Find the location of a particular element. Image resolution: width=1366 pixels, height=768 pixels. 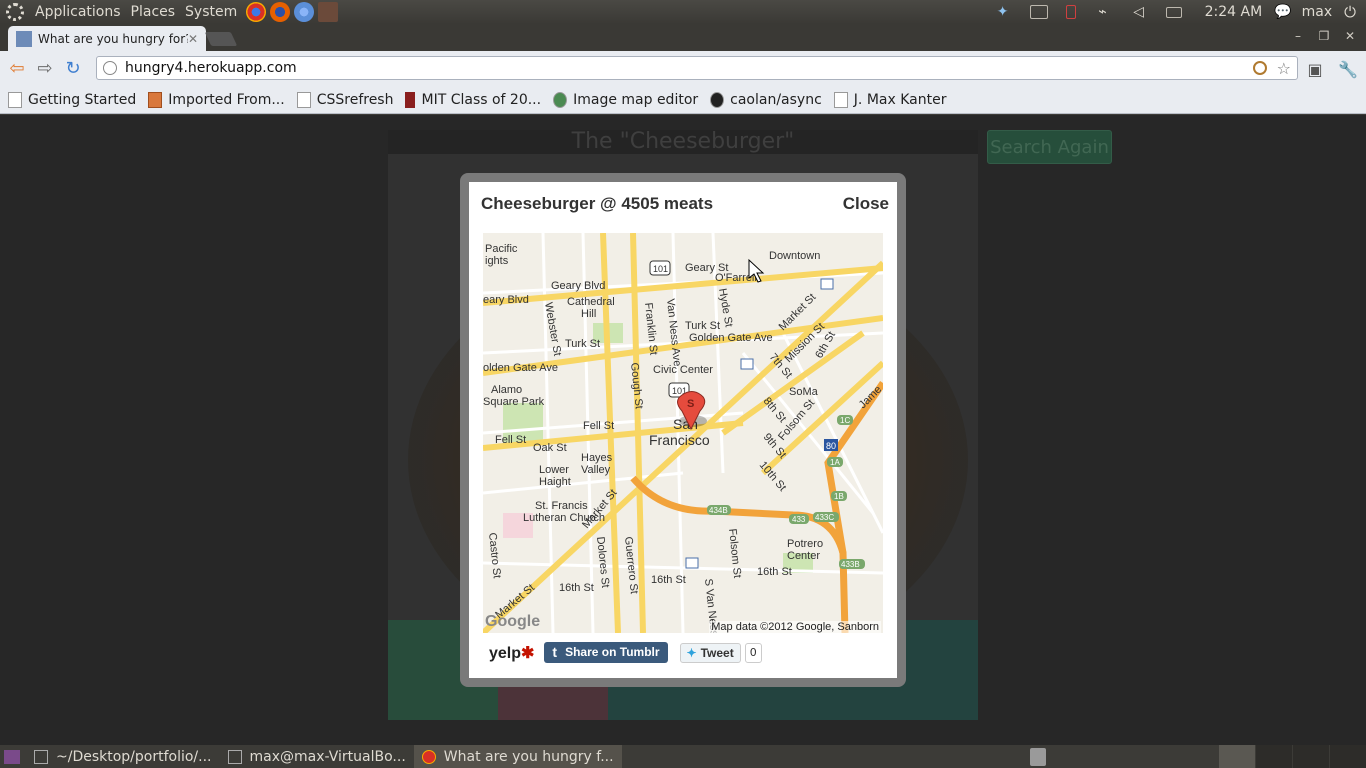

window-close-icon: ✕ is located at coordinates (1350, 36).